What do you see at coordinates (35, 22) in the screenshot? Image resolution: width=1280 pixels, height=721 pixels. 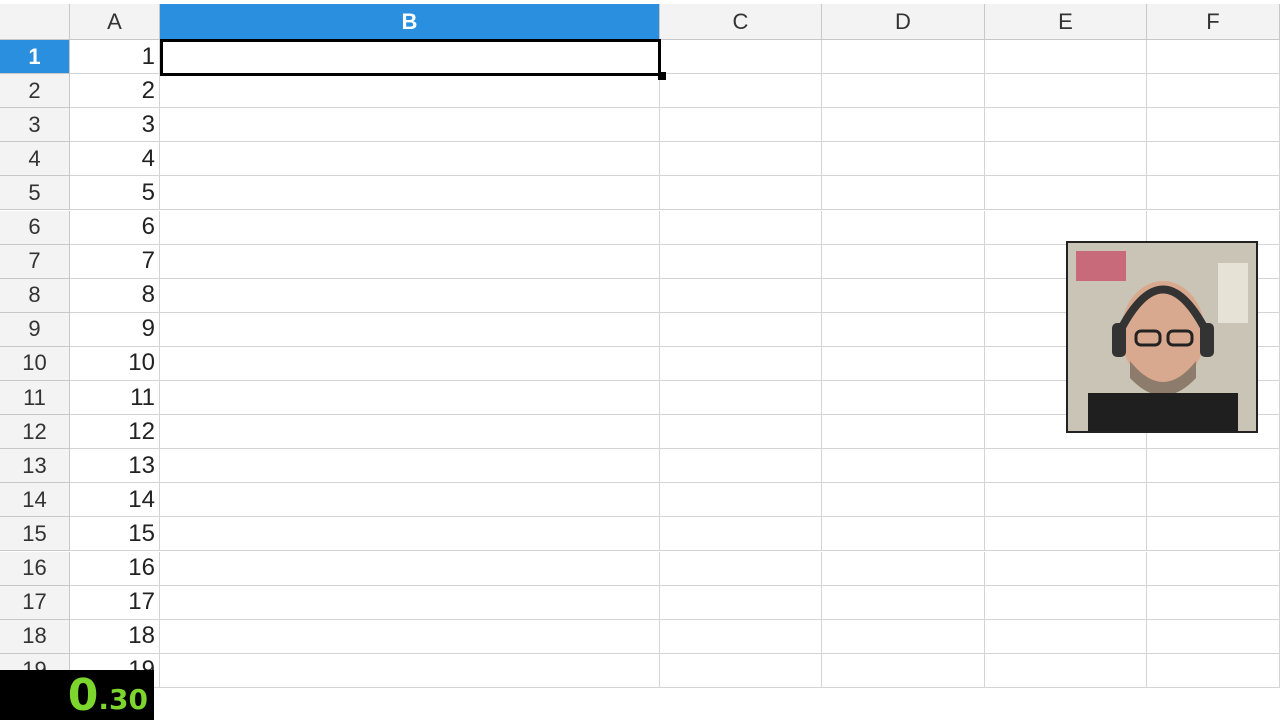 I see `select-all-corner` at bounding box center [35, 22].